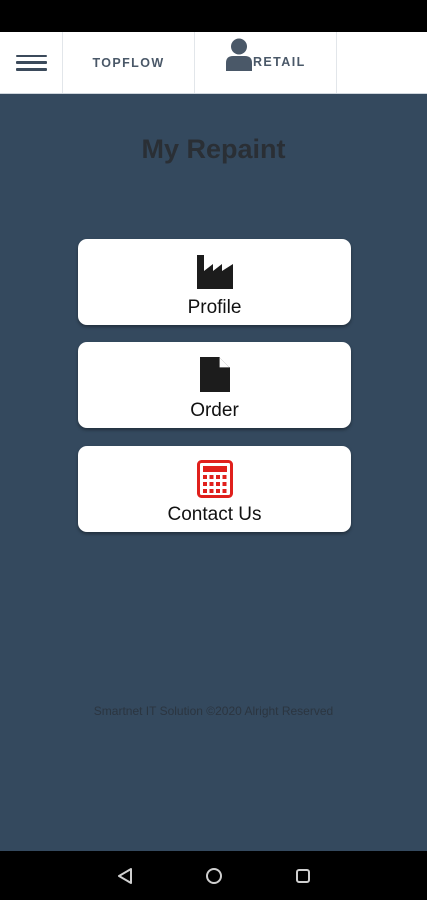  What do you see at coordinates (303, 876) in the screenshot?
I see `recents-icon` at bounding box center [303, 876].